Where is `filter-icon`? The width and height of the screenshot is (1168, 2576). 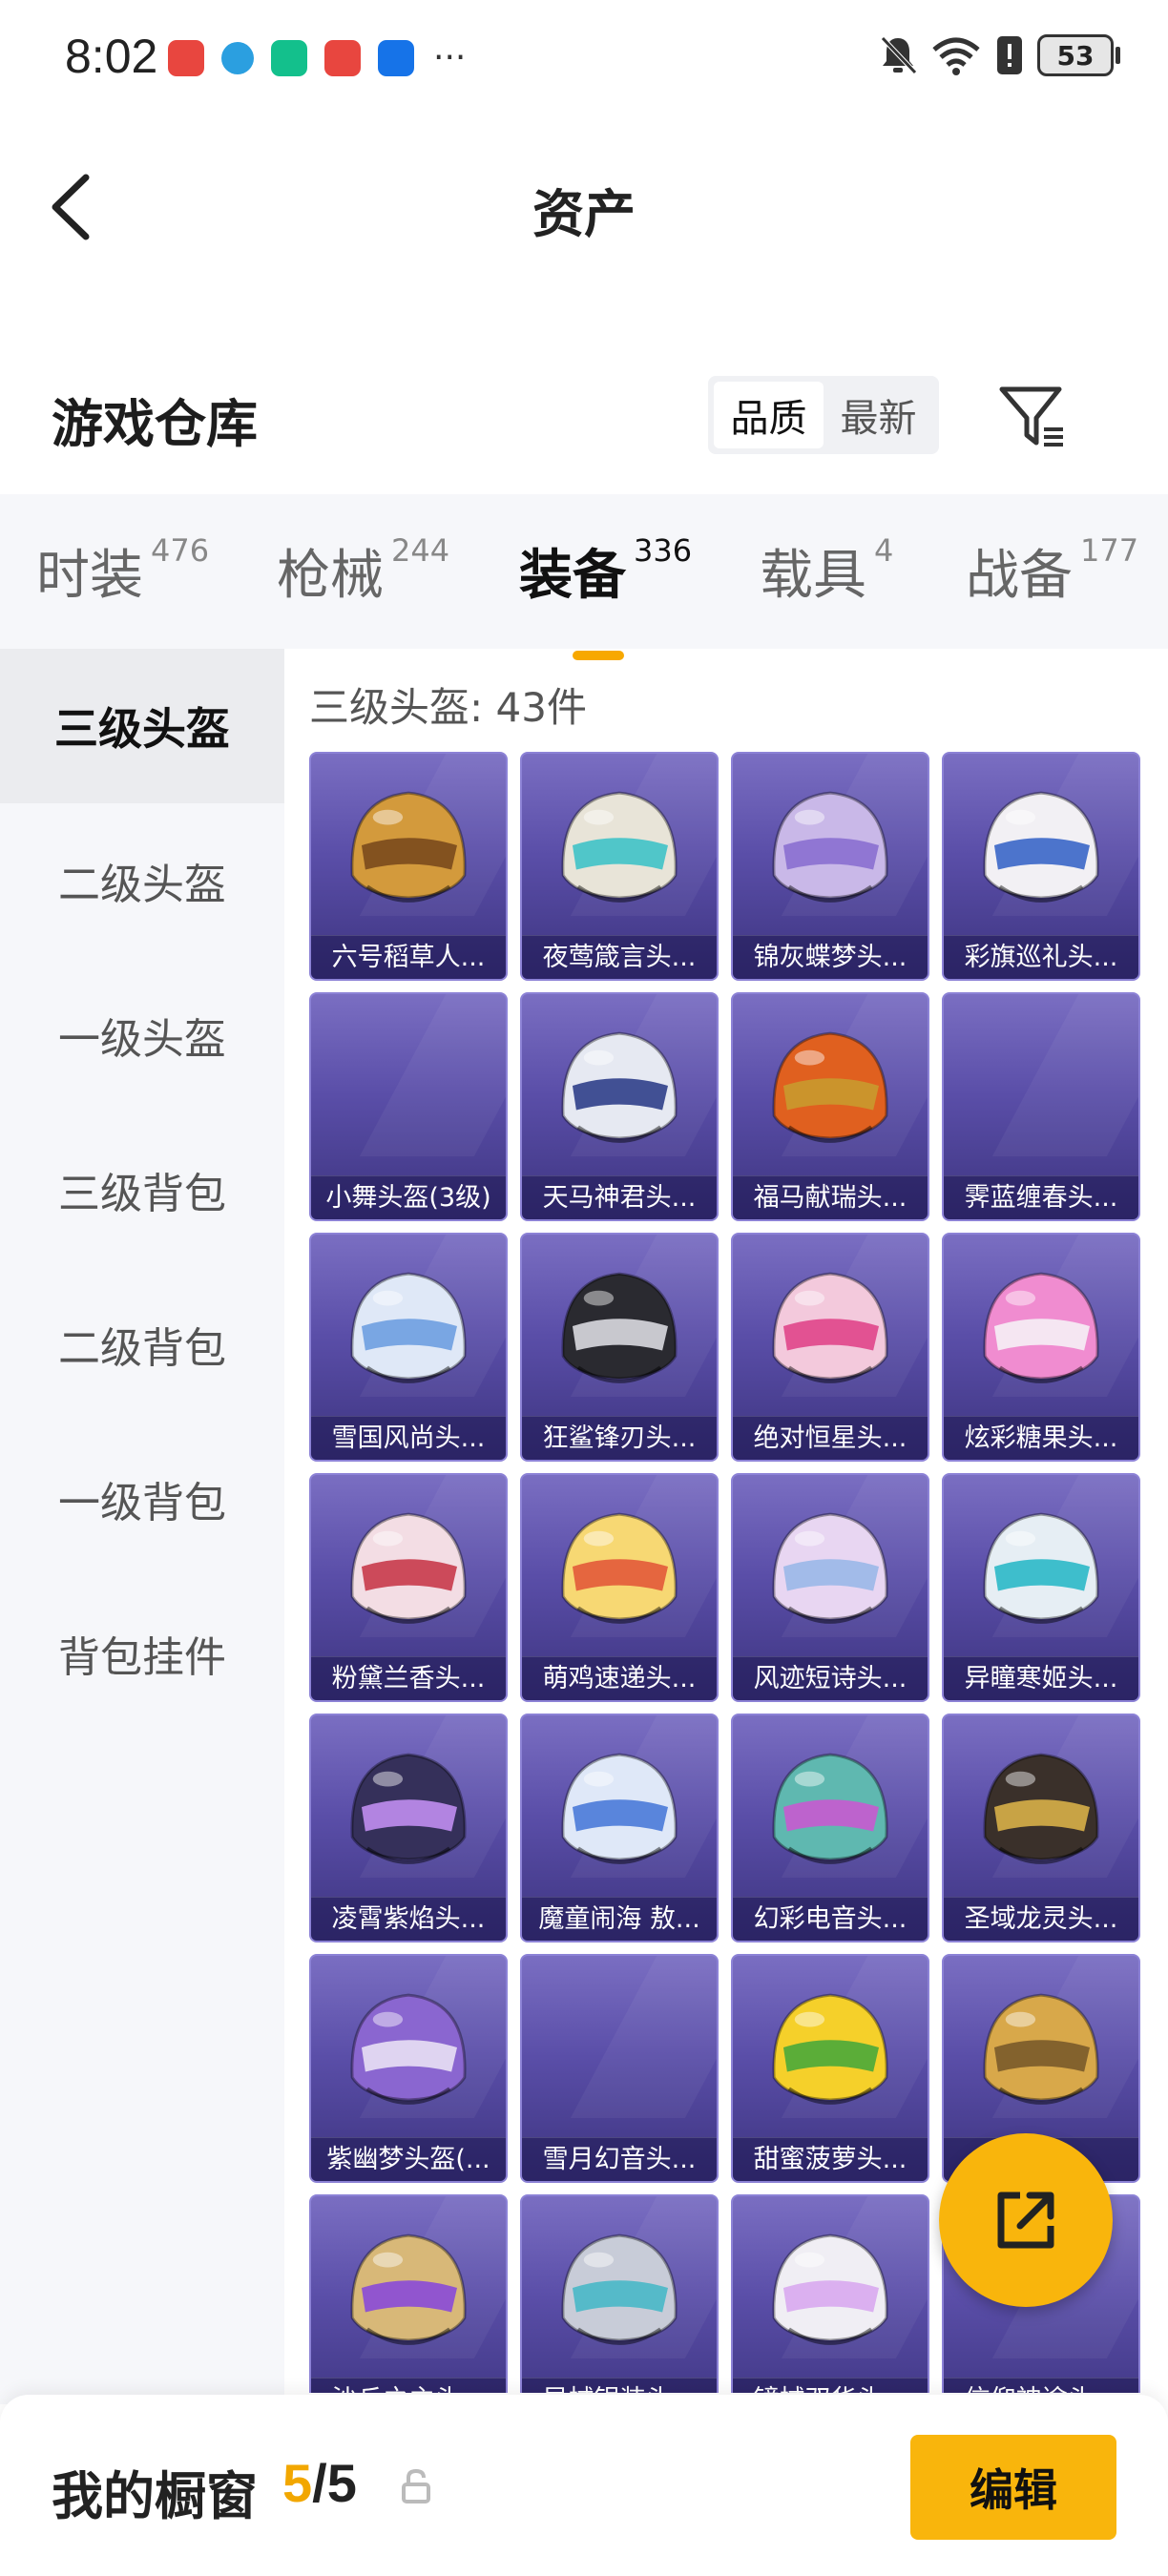 filter-icon is located at coordinates (1031, 417).